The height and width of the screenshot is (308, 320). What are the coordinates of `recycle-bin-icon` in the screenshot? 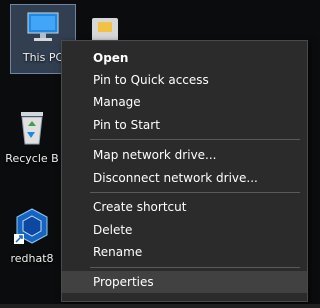 It's located at (32, 128).